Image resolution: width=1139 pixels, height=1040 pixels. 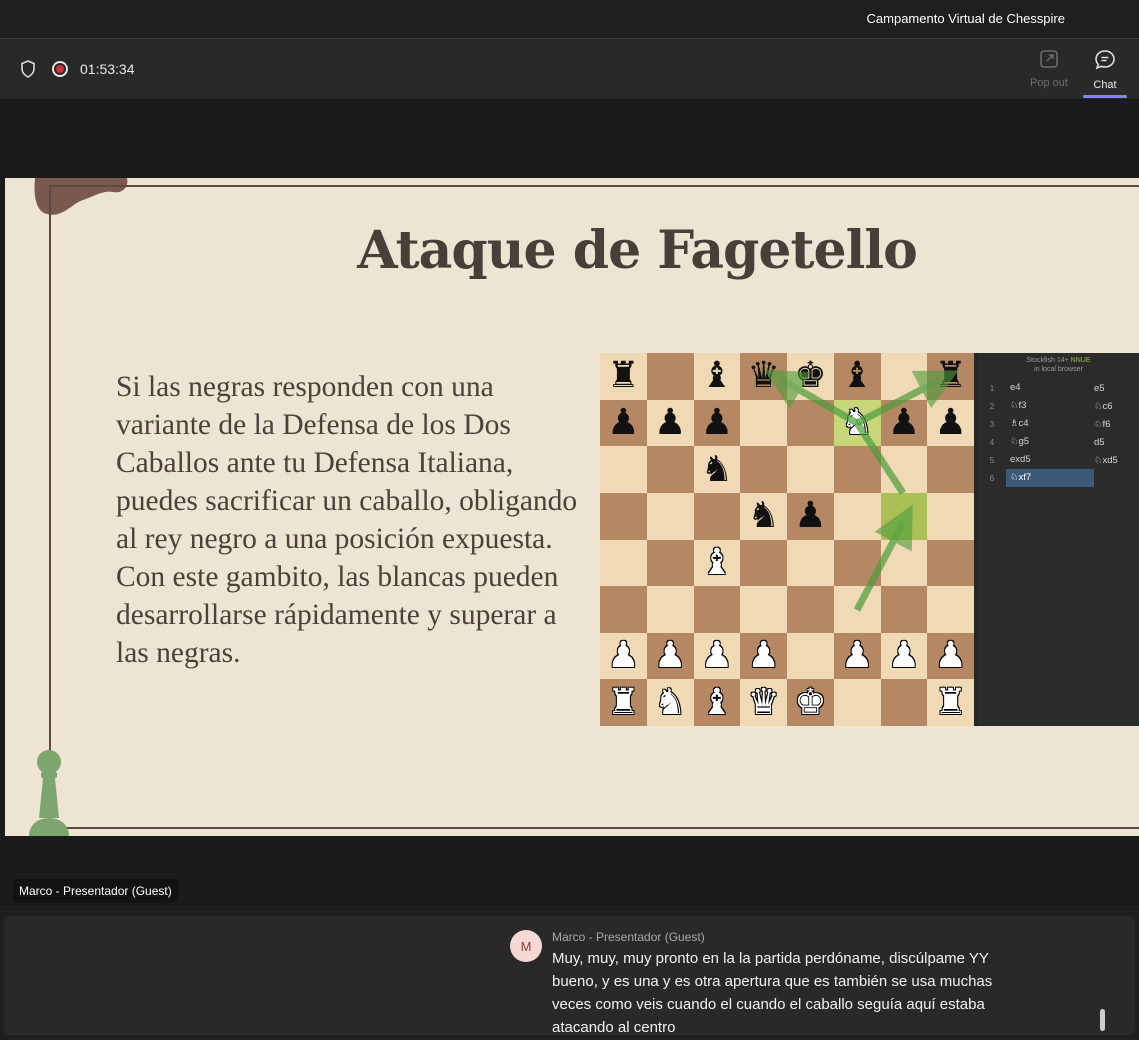 I want to click on pop-out-button: Pop out, so click(x=1049, y=69).